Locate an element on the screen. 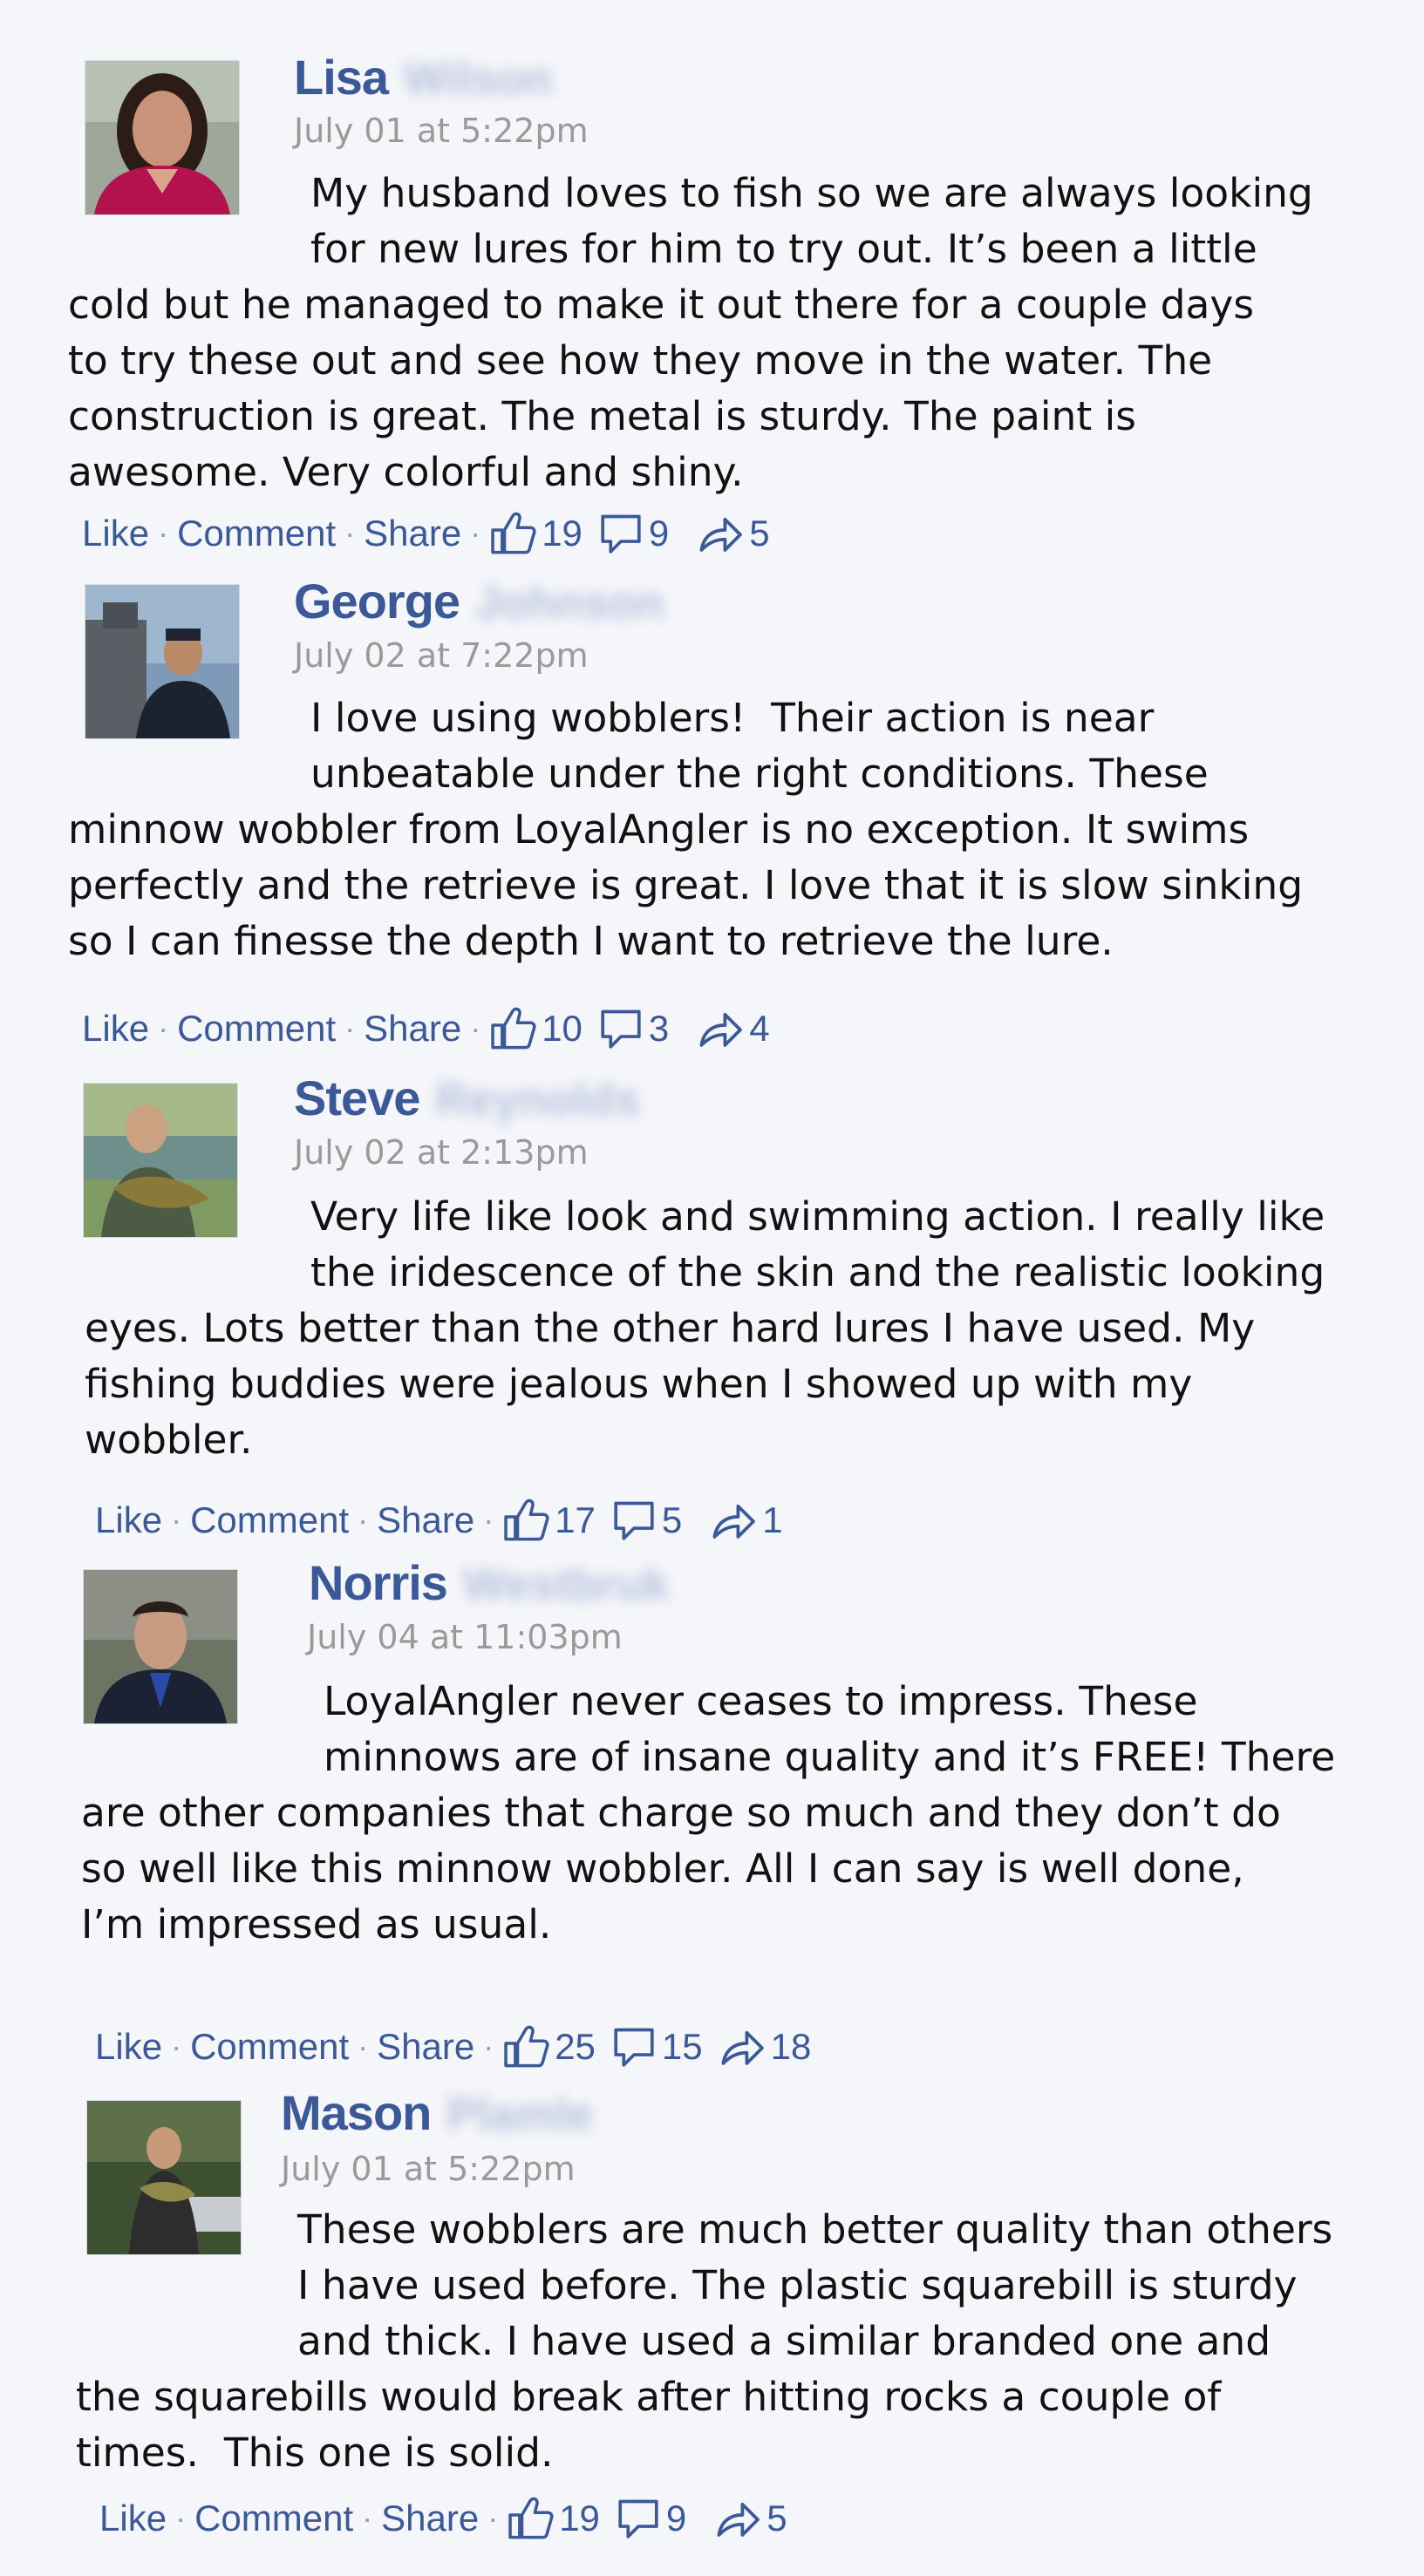  comment-timestamp: July 02 at 7:22pm is located at coordinates (442, 655).